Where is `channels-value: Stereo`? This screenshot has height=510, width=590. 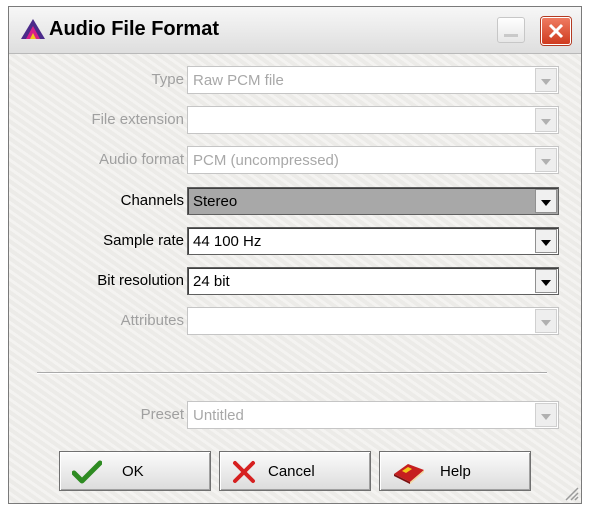 channels-value: Stereo is located at coordinates (215, 201).